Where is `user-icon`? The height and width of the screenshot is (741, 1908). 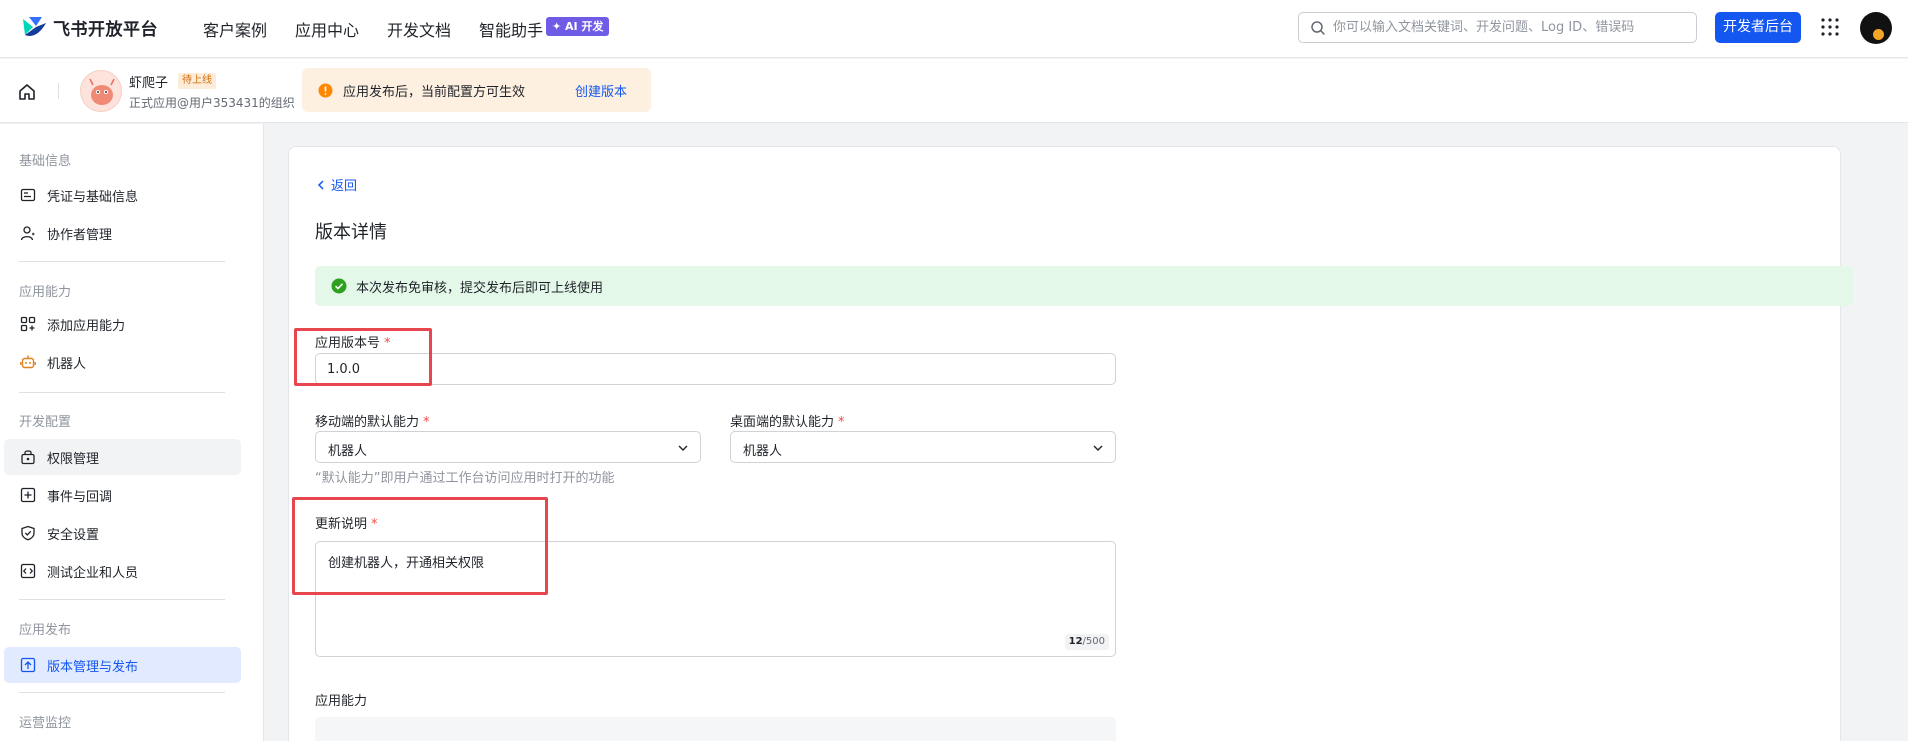 user-icon is located at coordinates (27, 233).